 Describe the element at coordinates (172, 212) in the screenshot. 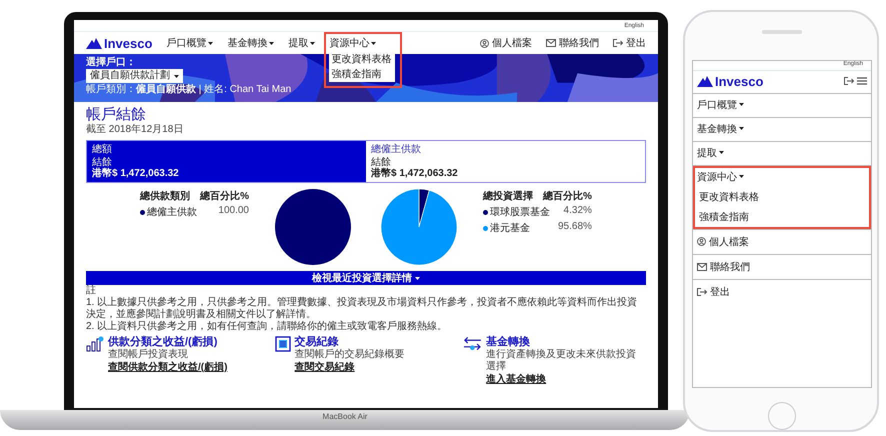

I see `legend-label: 總僱主供款` at that location.